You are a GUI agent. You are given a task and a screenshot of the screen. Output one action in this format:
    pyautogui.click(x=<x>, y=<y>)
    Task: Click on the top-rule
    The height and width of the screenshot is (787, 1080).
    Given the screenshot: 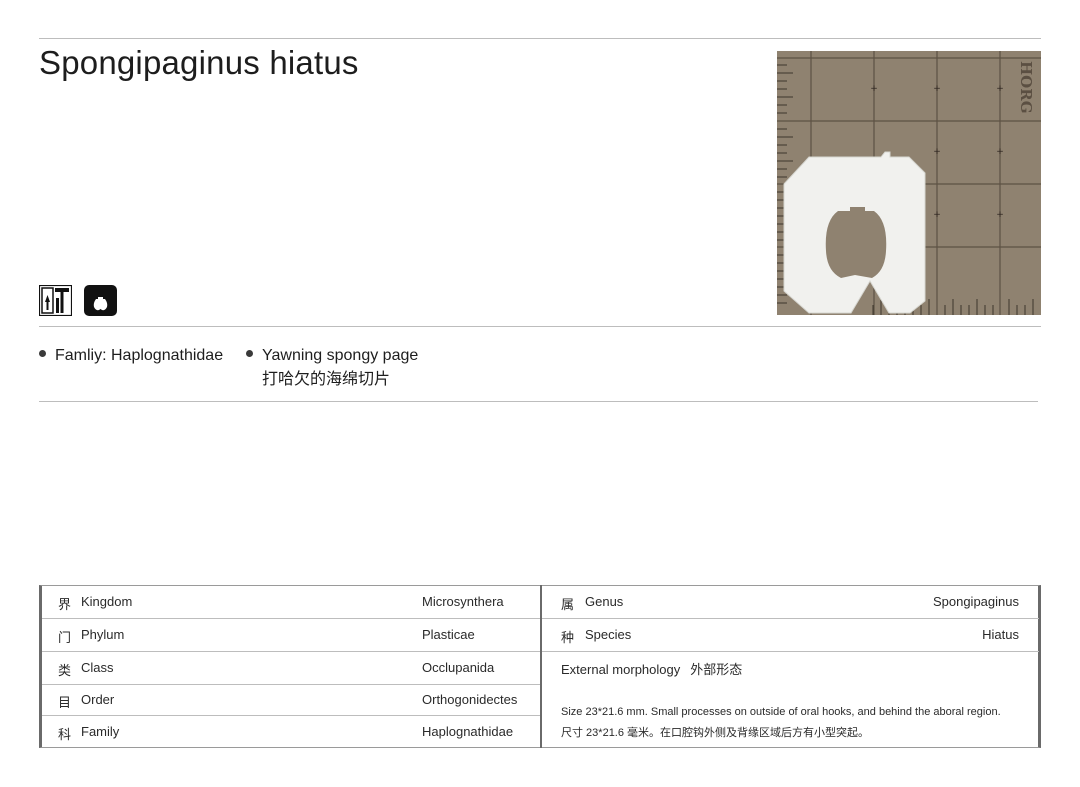 What is the action you would take?
    pyautogui.click(x=540, y=38)
    